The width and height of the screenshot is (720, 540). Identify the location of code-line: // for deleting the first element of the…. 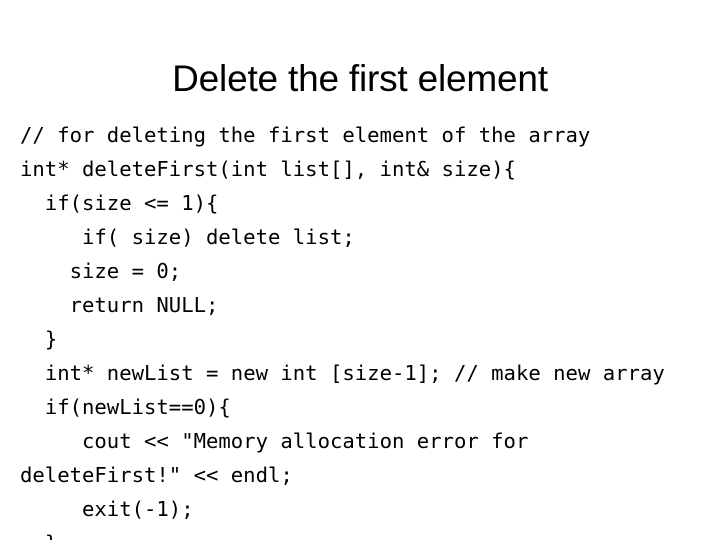
(305, 135).